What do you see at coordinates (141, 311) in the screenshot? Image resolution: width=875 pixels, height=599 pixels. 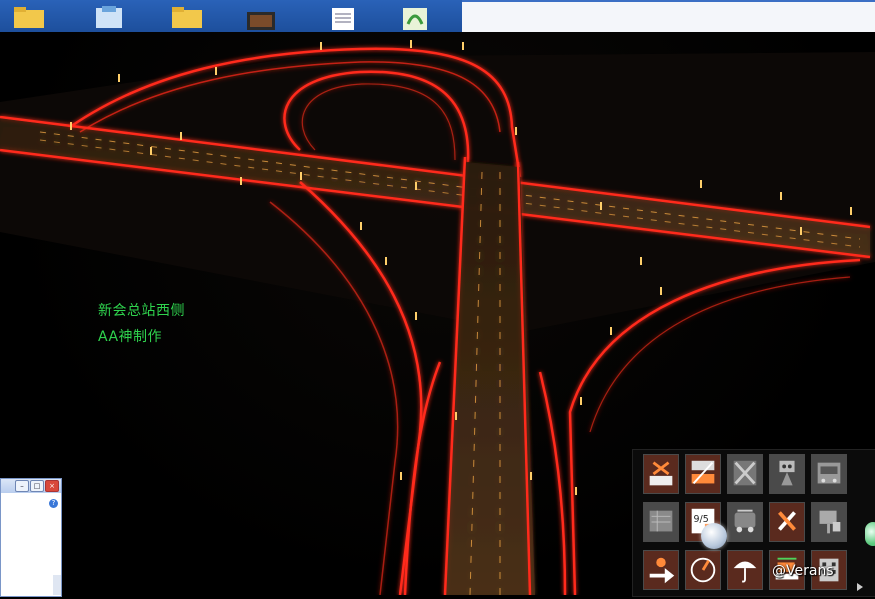 I see `location-caption: 新会总站西侧` at bounding box center [141, 311].